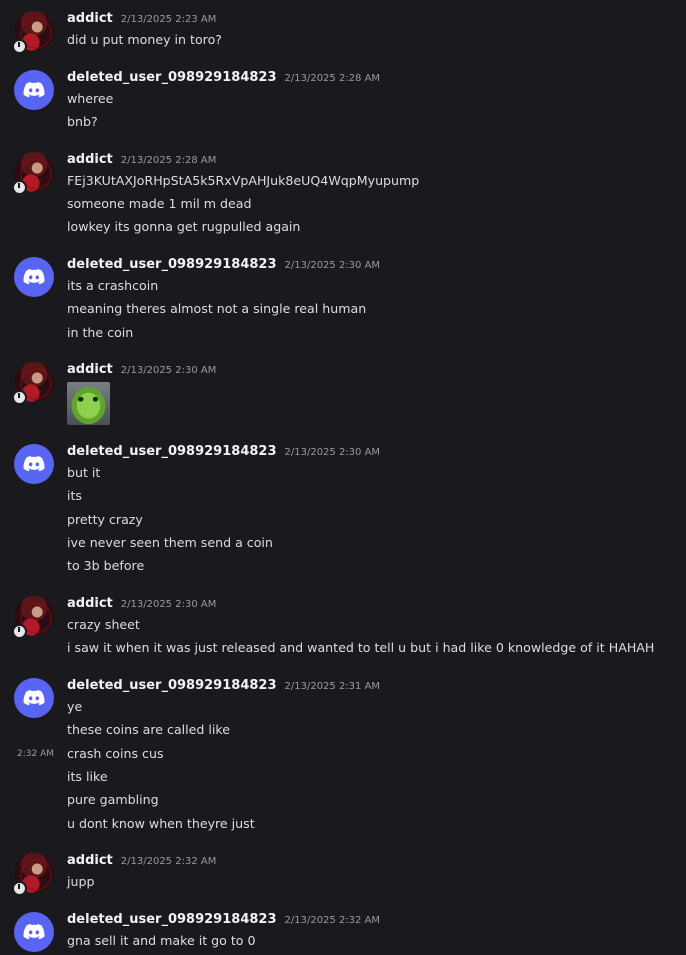 The width and height of the screenshot is (686, 955). I want to click on message-text: someone made 1 mil m dead, so click(159, 203).